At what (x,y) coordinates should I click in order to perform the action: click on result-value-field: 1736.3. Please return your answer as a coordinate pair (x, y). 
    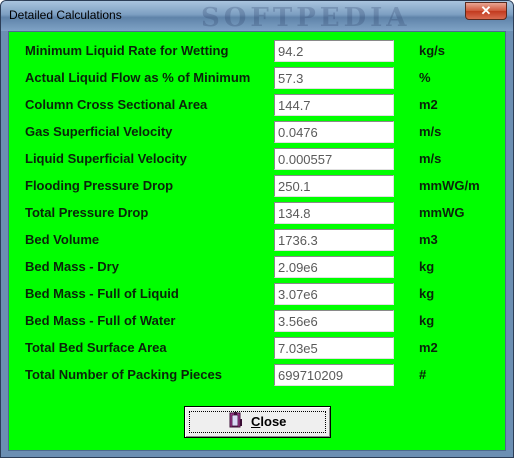
    Looking at the image, I should click on (334, 240).